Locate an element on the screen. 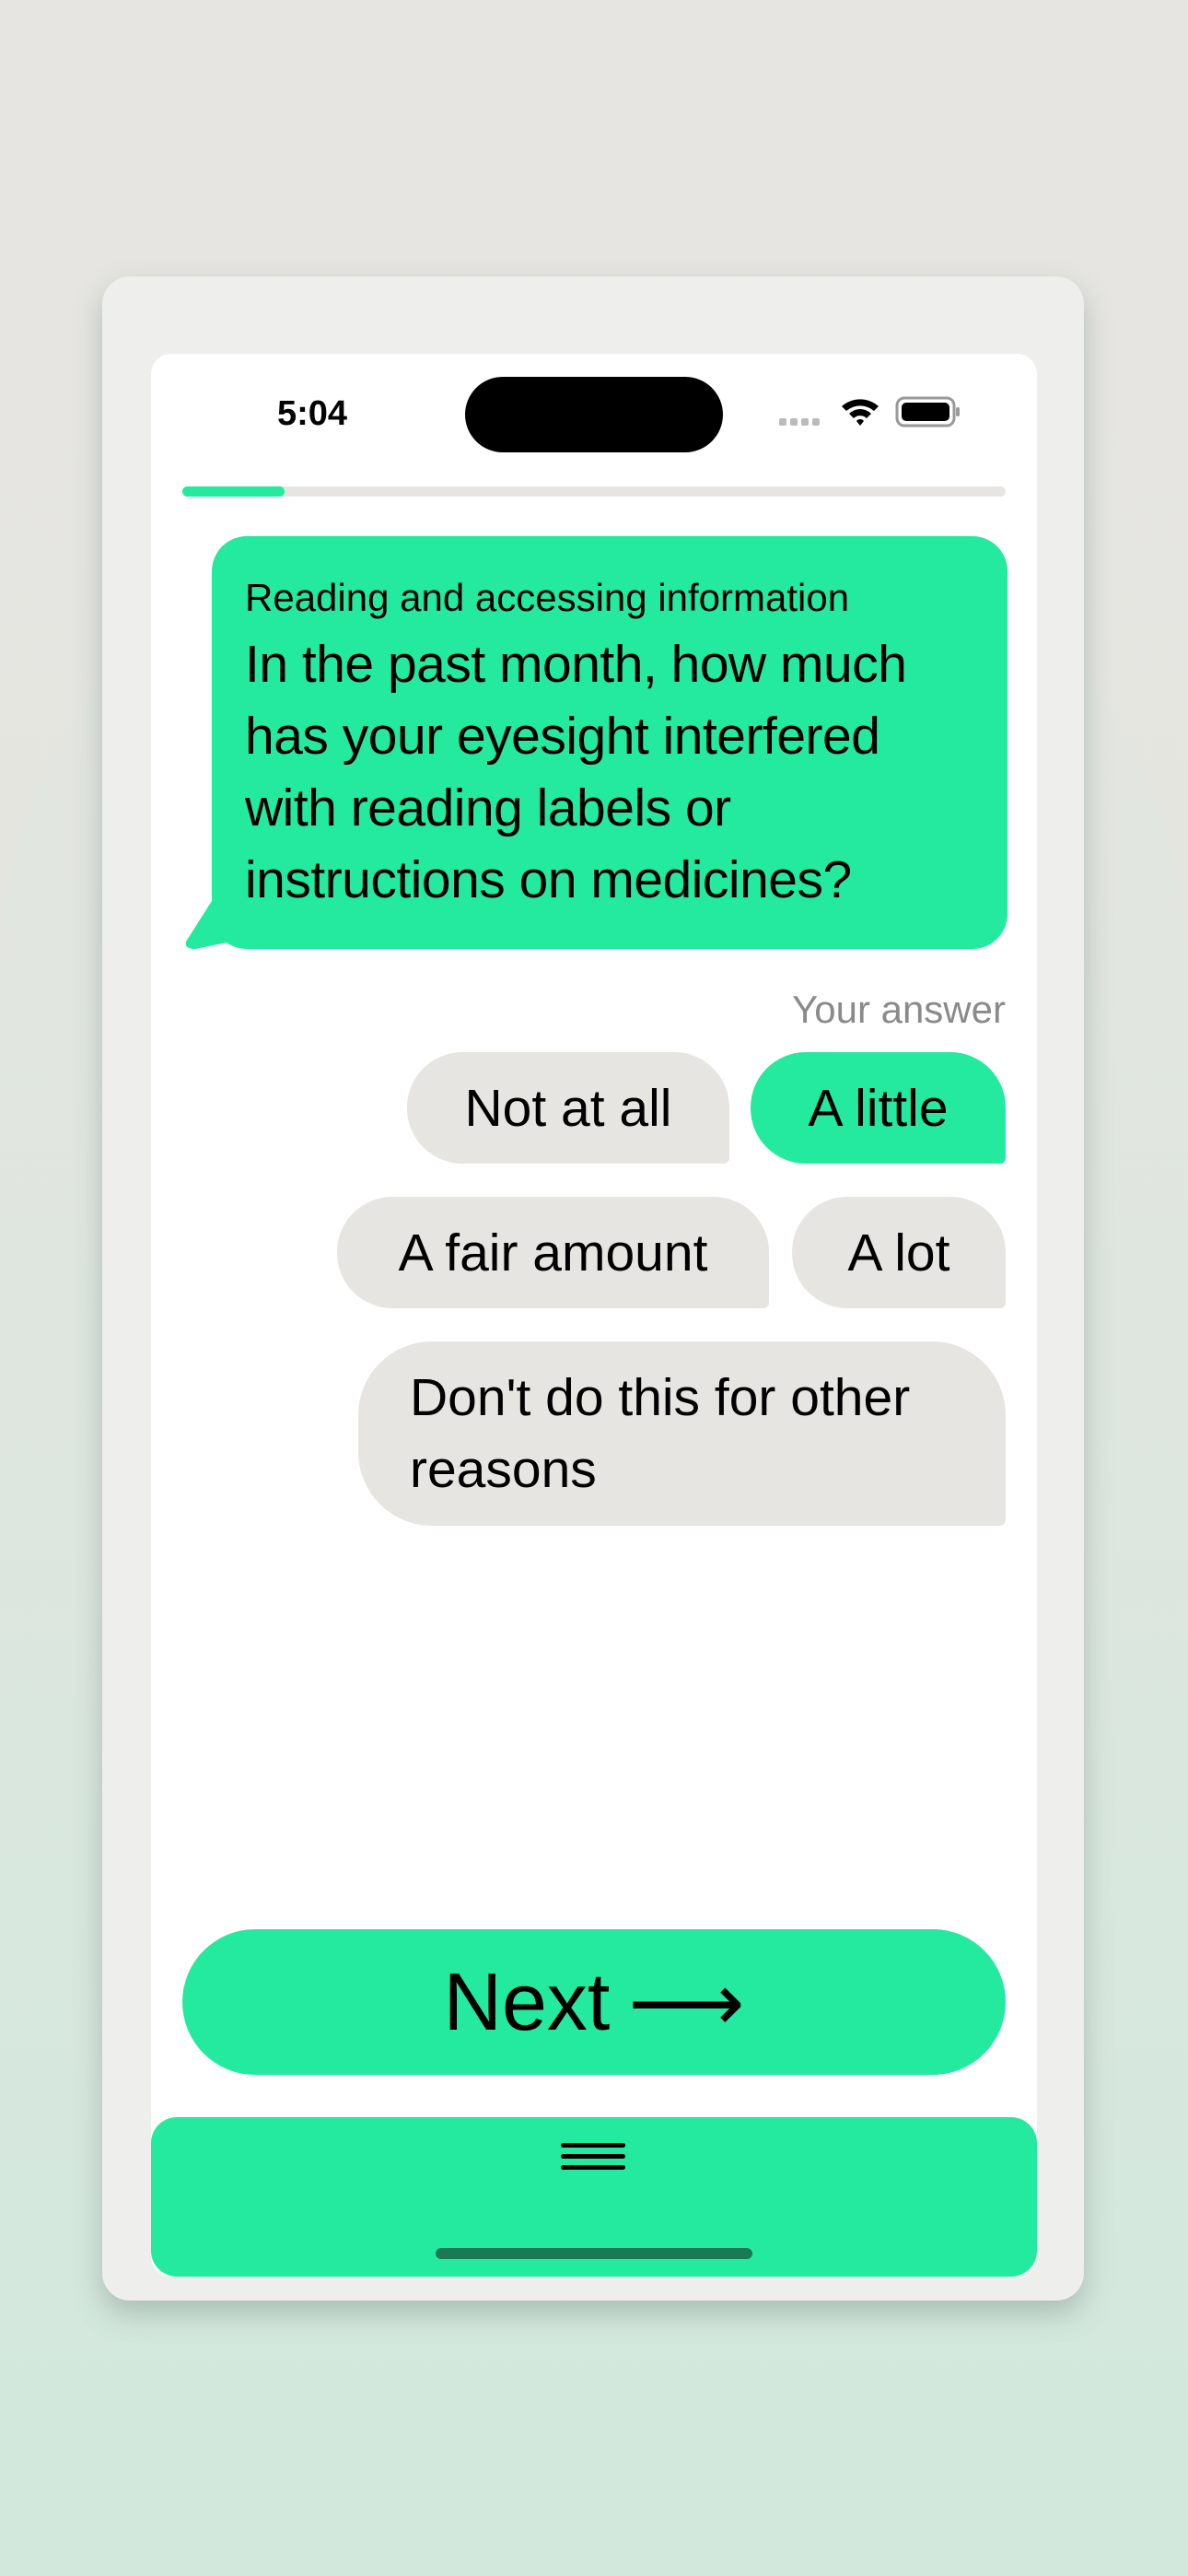  next-label: Next is located at coordinates (527, 2001).